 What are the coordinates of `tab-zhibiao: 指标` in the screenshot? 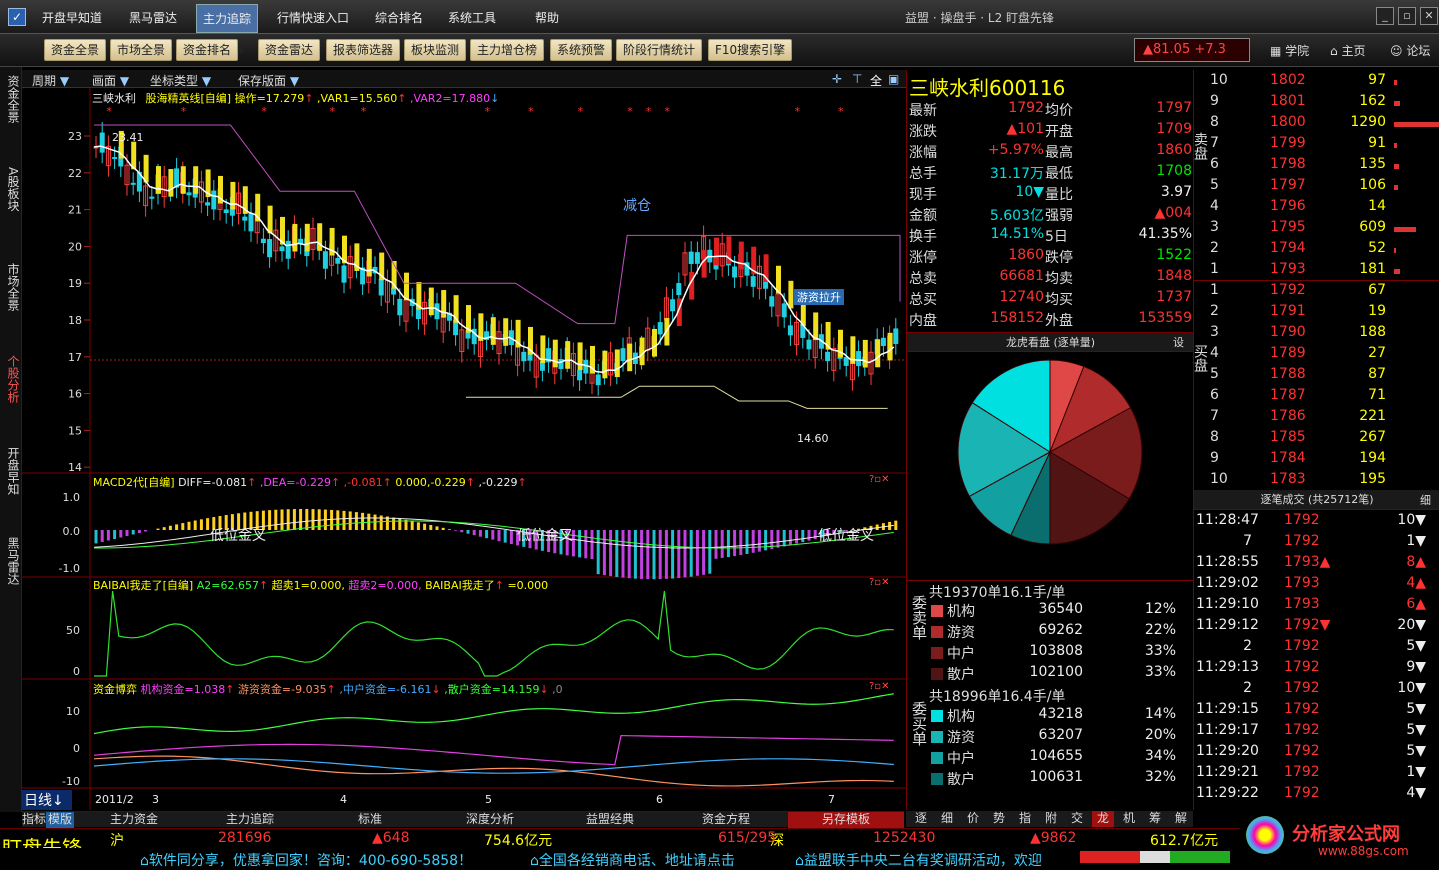 It's located at (34, 820).